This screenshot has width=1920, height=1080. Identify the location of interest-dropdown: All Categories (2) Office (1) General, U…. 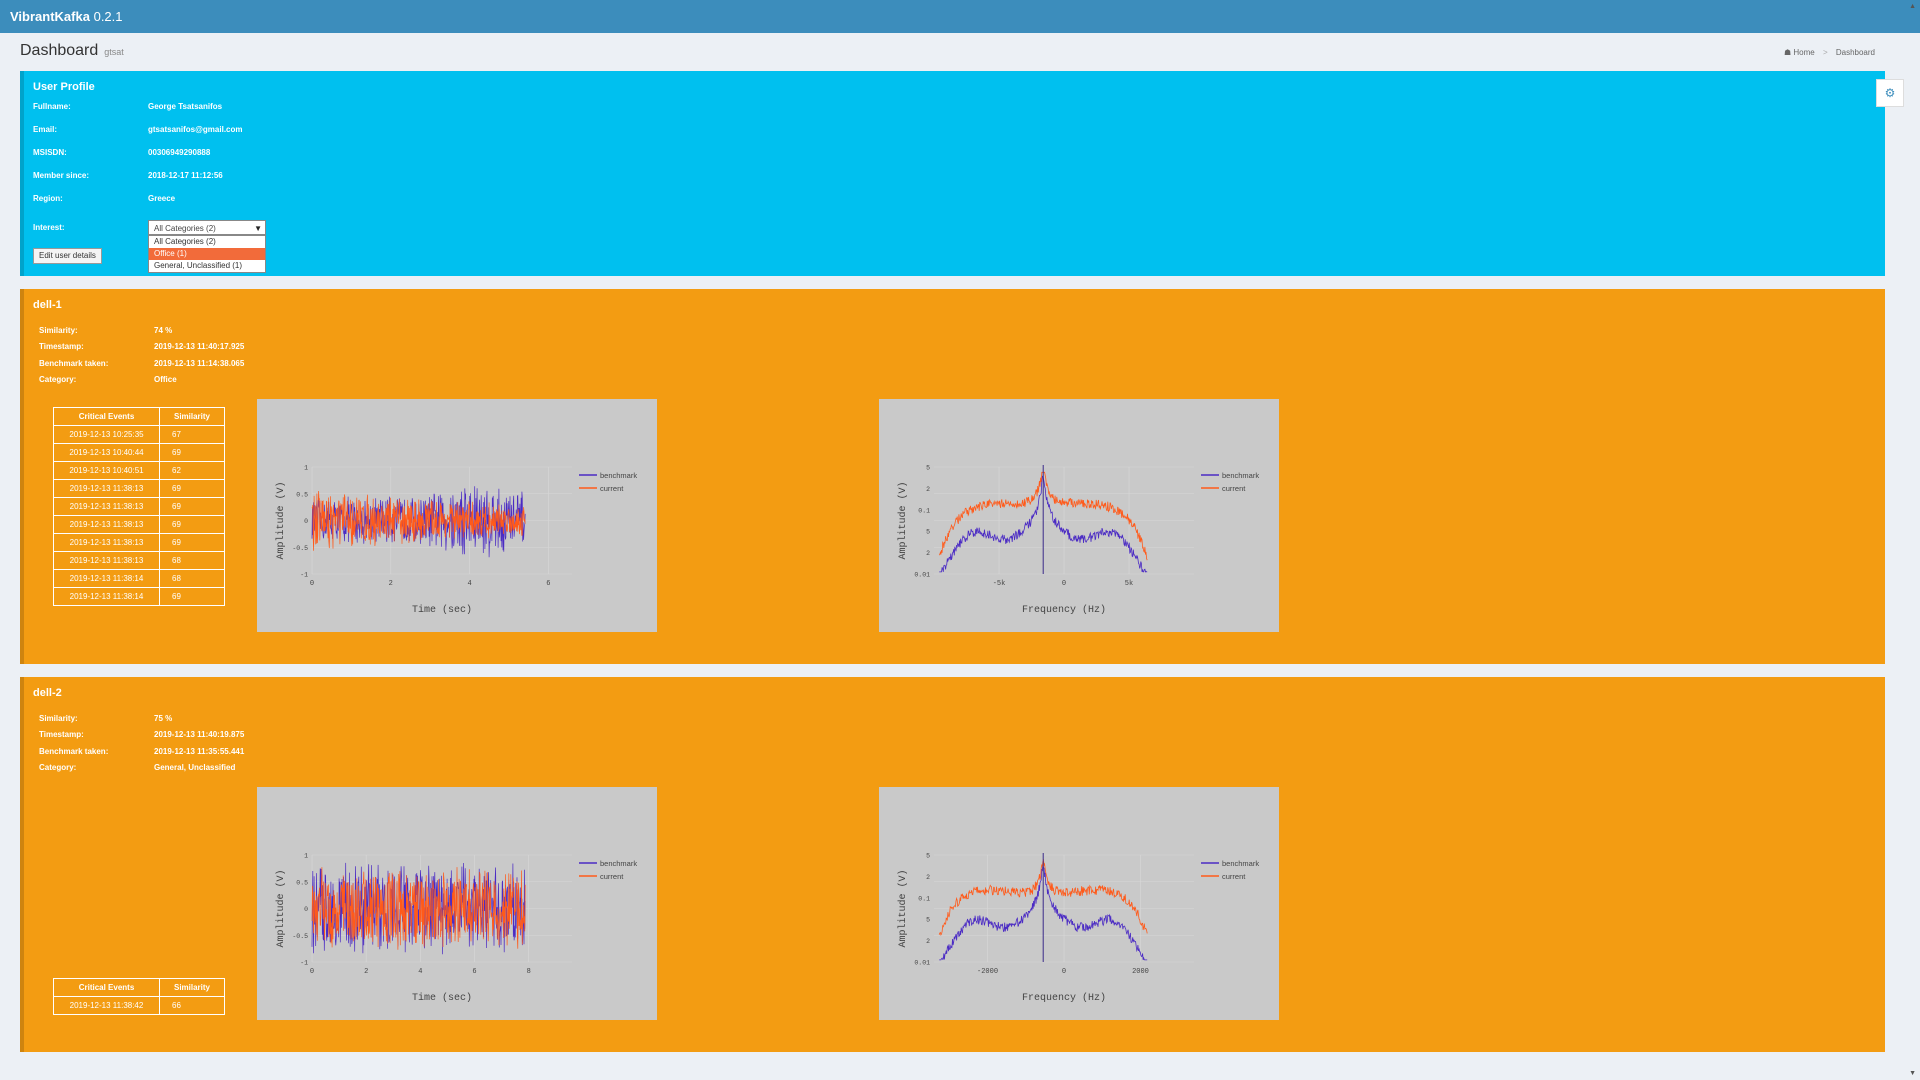
(207, 254).